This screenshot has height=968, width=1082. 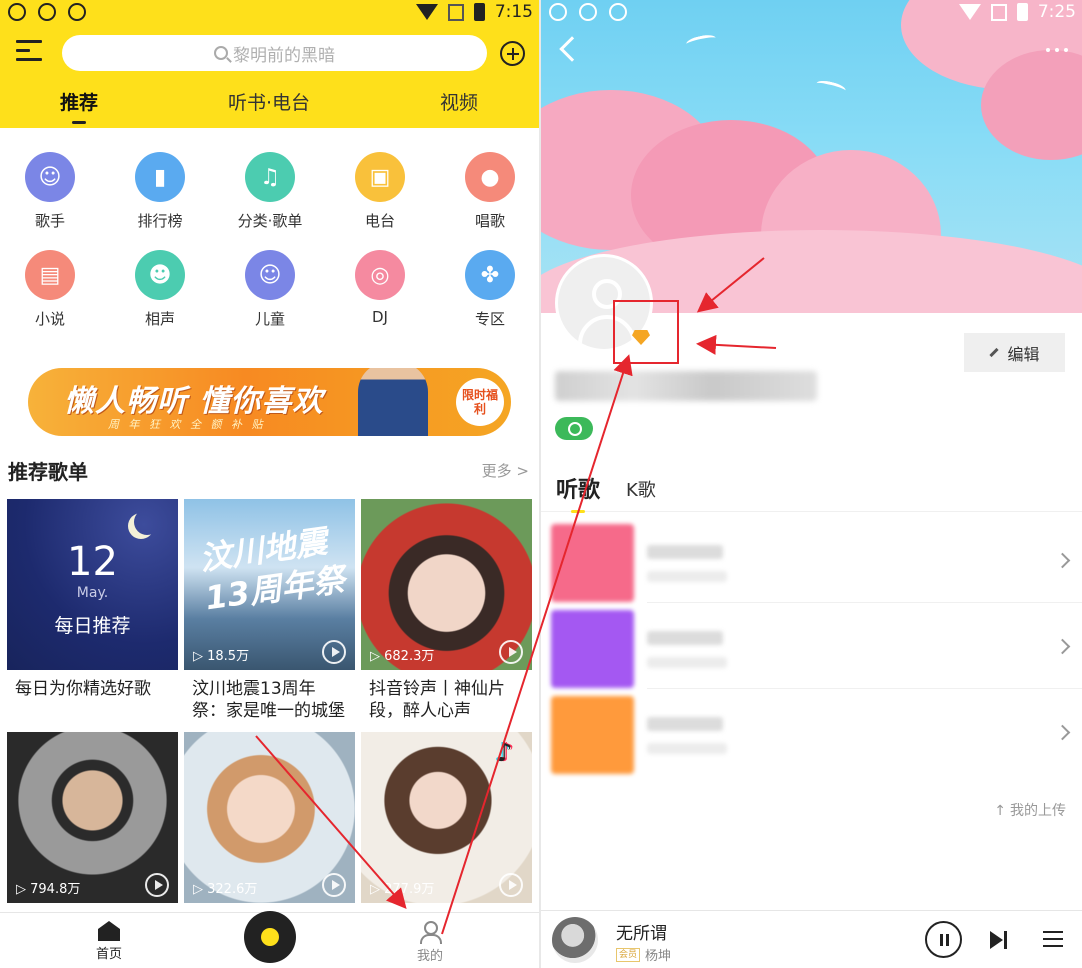 I want to click on category-dj: ◎ DJ, so click(x=380, y=288).